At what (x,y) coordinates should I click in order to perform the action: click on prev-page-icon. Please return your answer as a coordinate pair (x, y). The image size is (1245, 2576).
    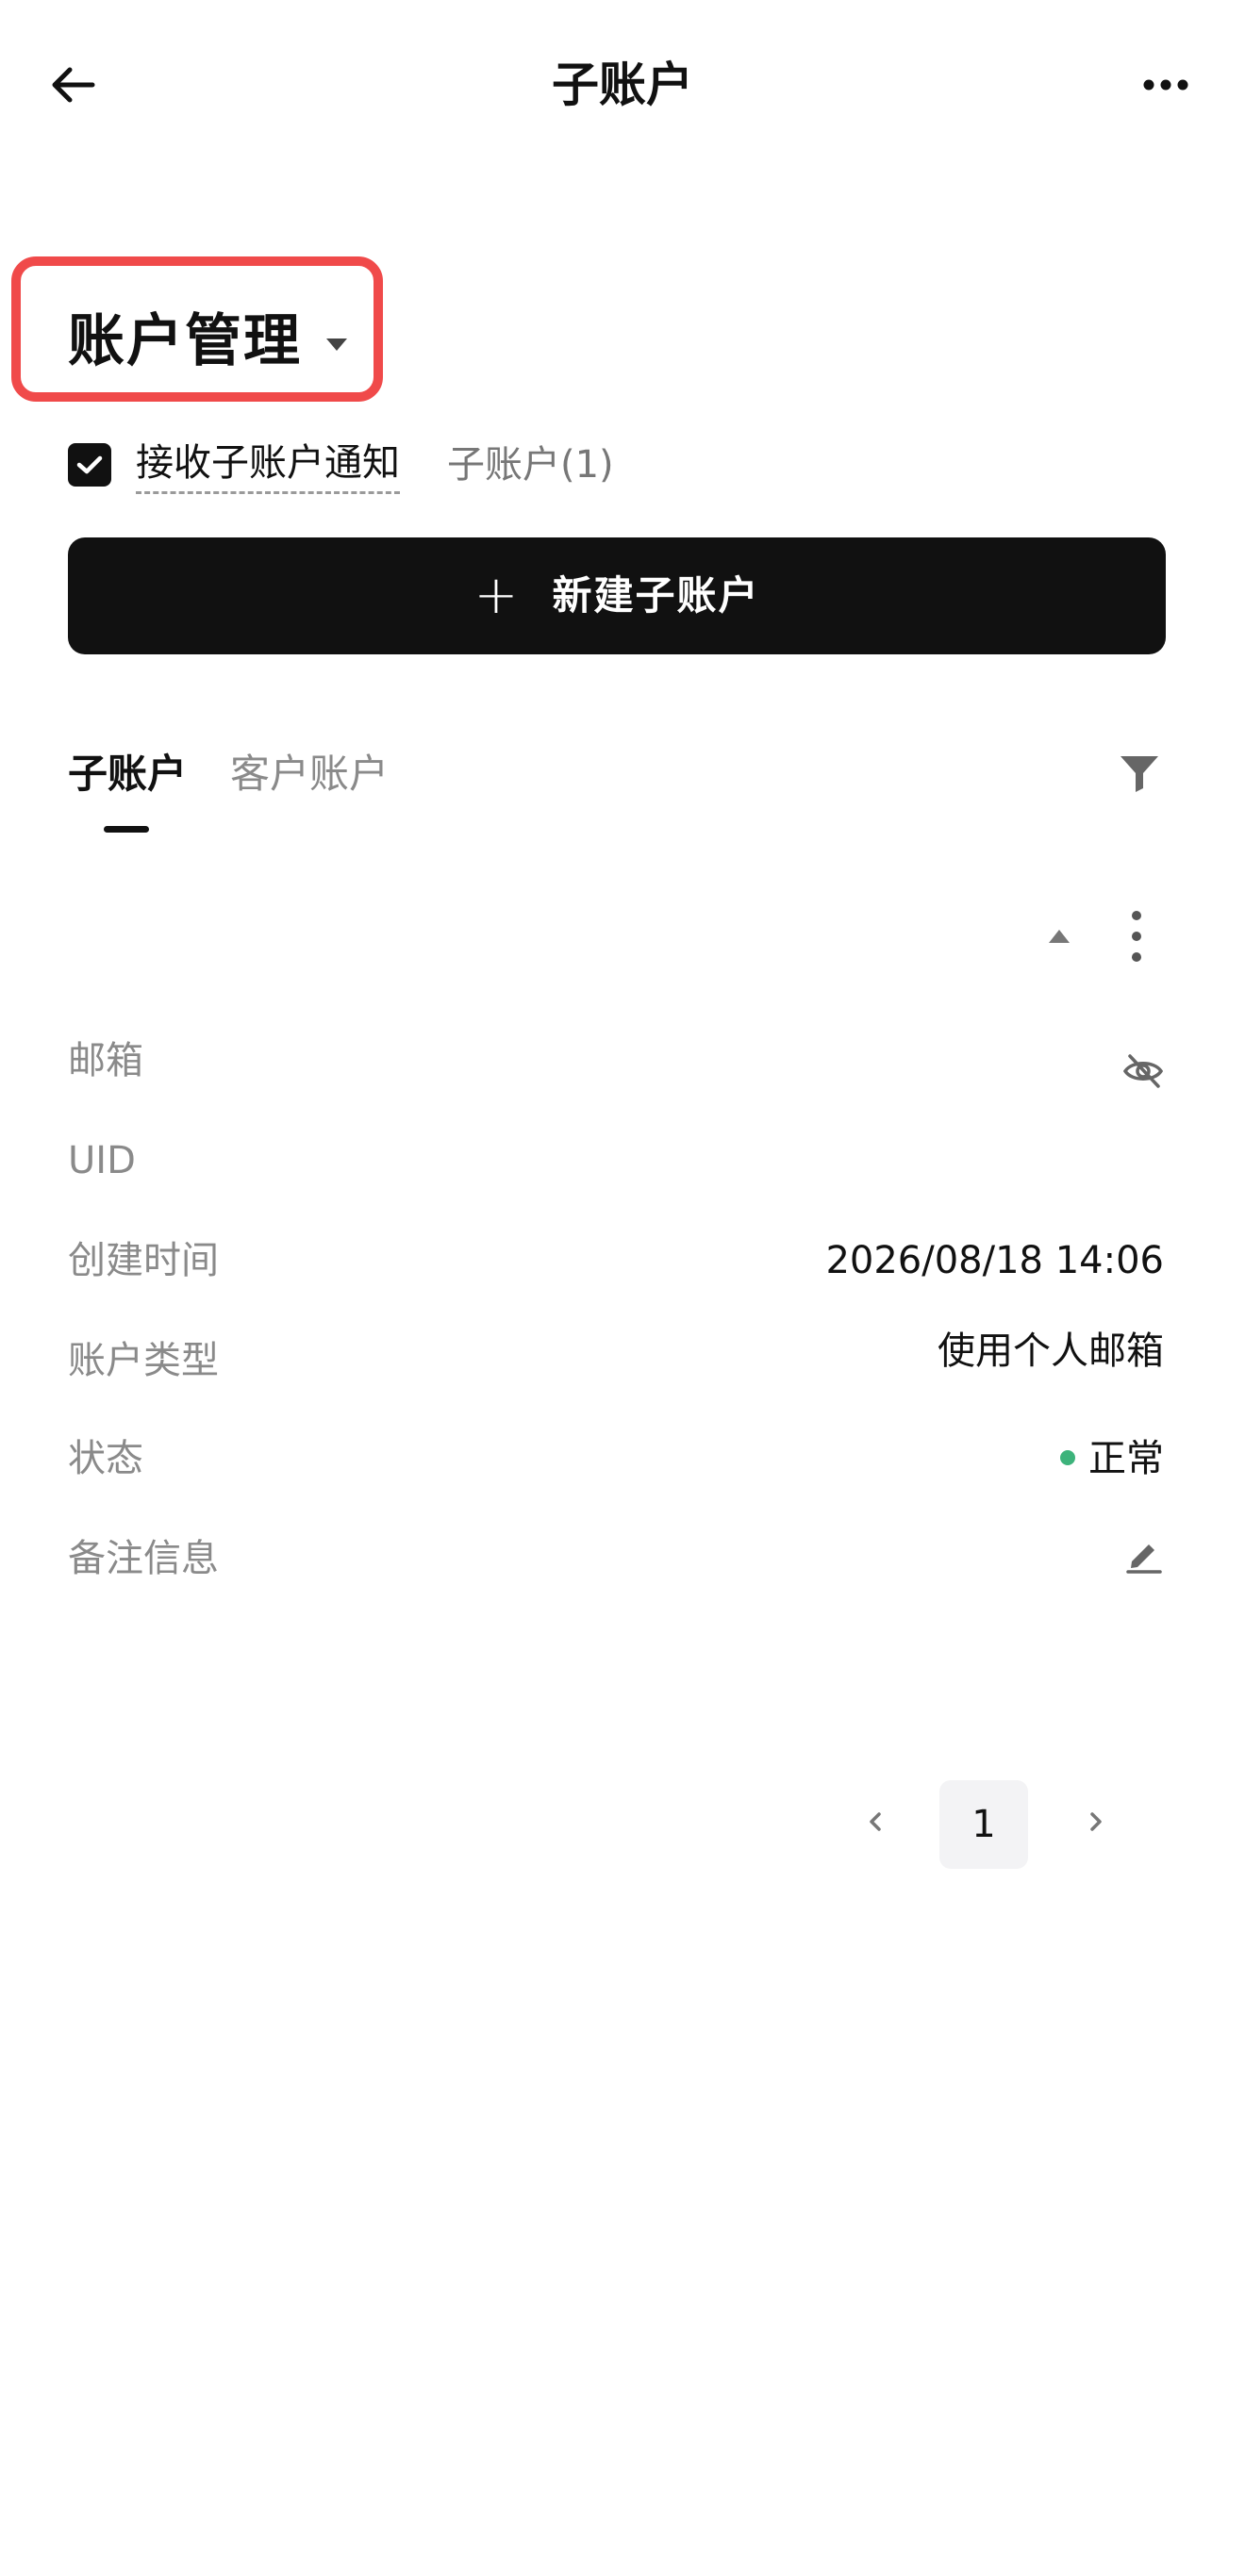
    Looking at the image, I should click on (875, 1821).